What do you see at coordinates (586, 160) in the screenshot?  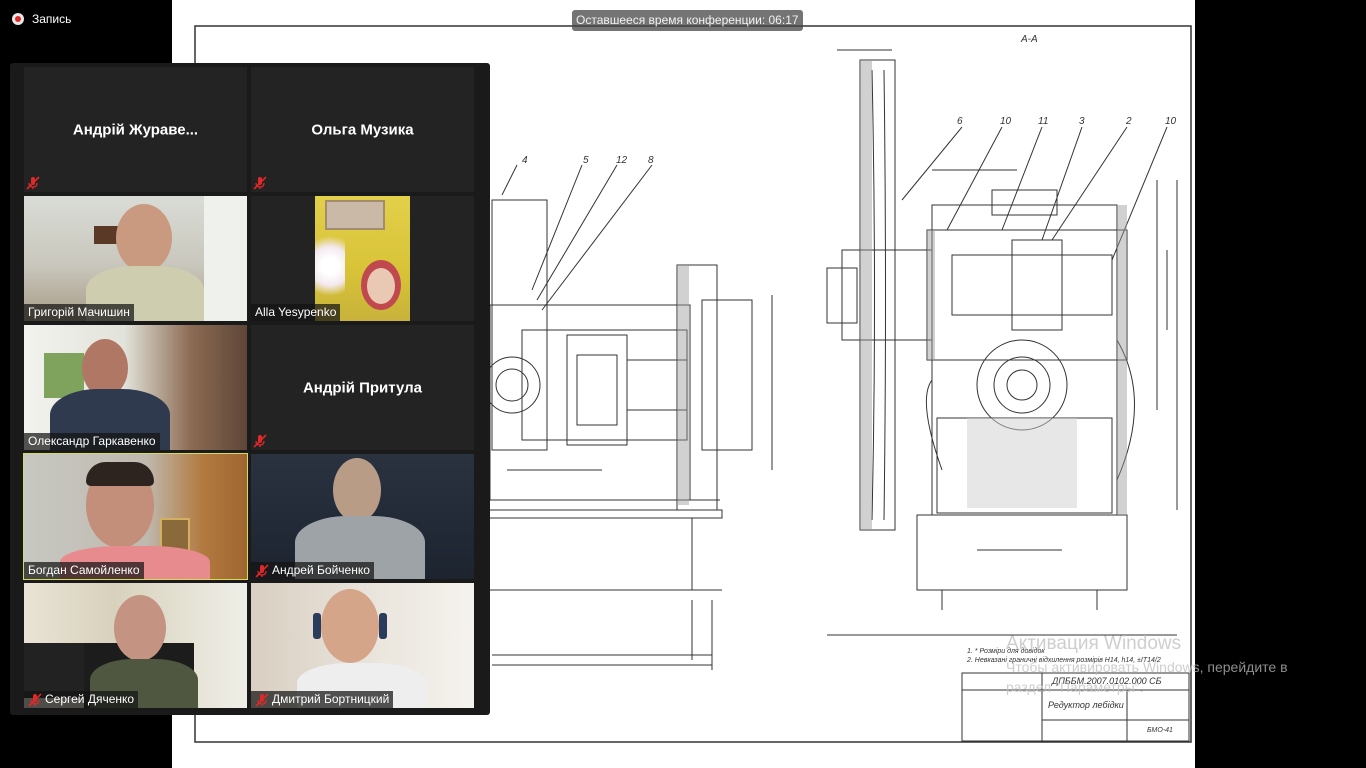 I see `callout-5: 5` at bounding box center [586, 160].